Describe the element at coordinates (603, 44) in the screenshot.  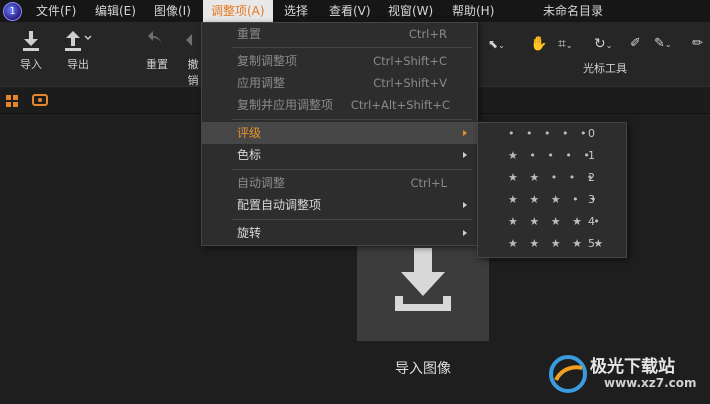
I see `rotate-tool-icon: ↻⌄` at that location.